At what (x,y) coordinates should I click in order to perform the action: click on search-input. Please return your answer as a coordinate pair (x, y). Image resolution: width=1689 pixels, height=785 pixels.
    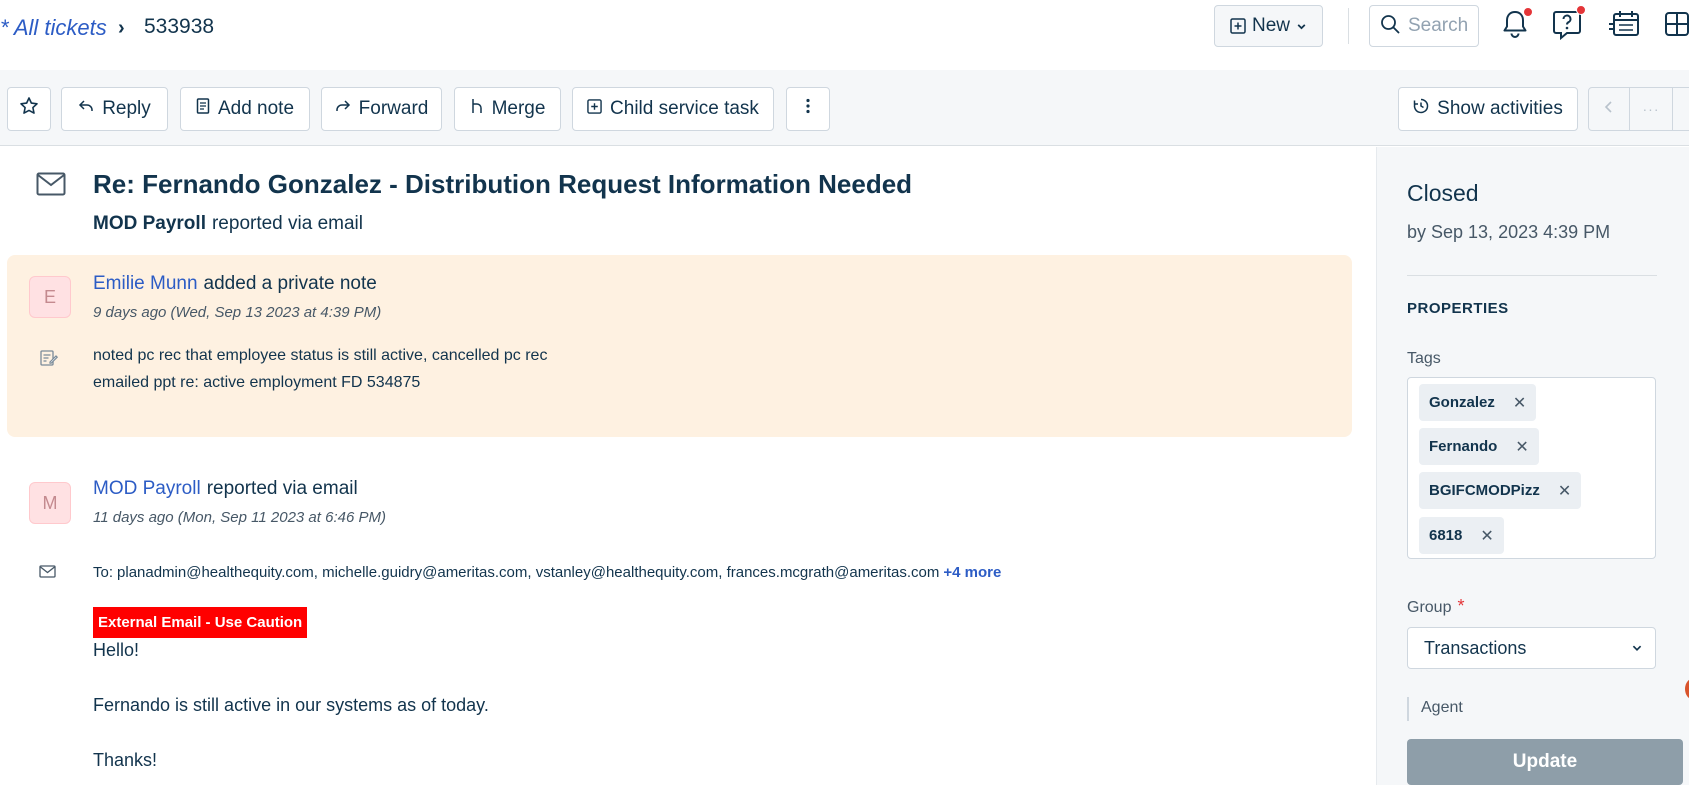
    Looking at the image, I should click on (1438, 26).